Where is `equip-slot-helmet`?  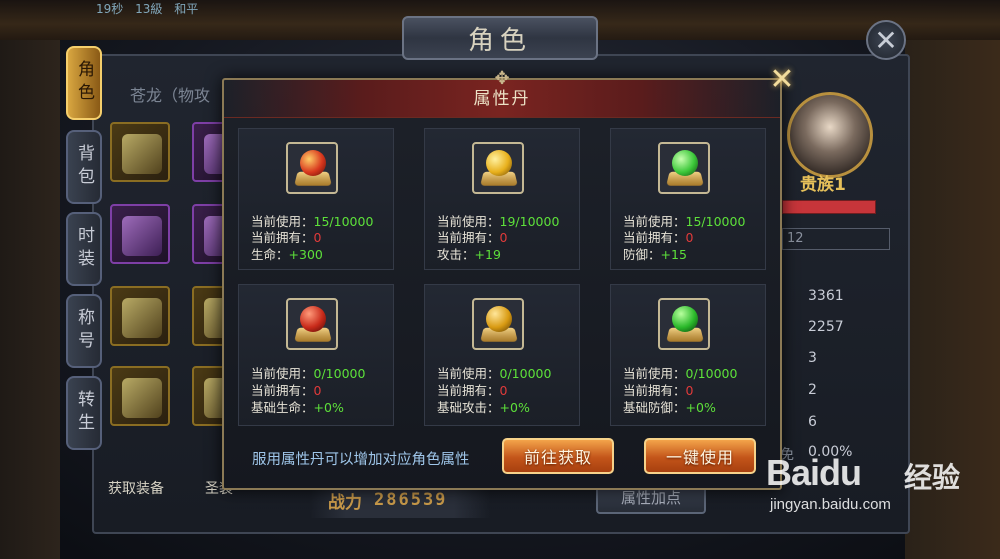 equip-slot-helmet is located at coordinates (140, 152).